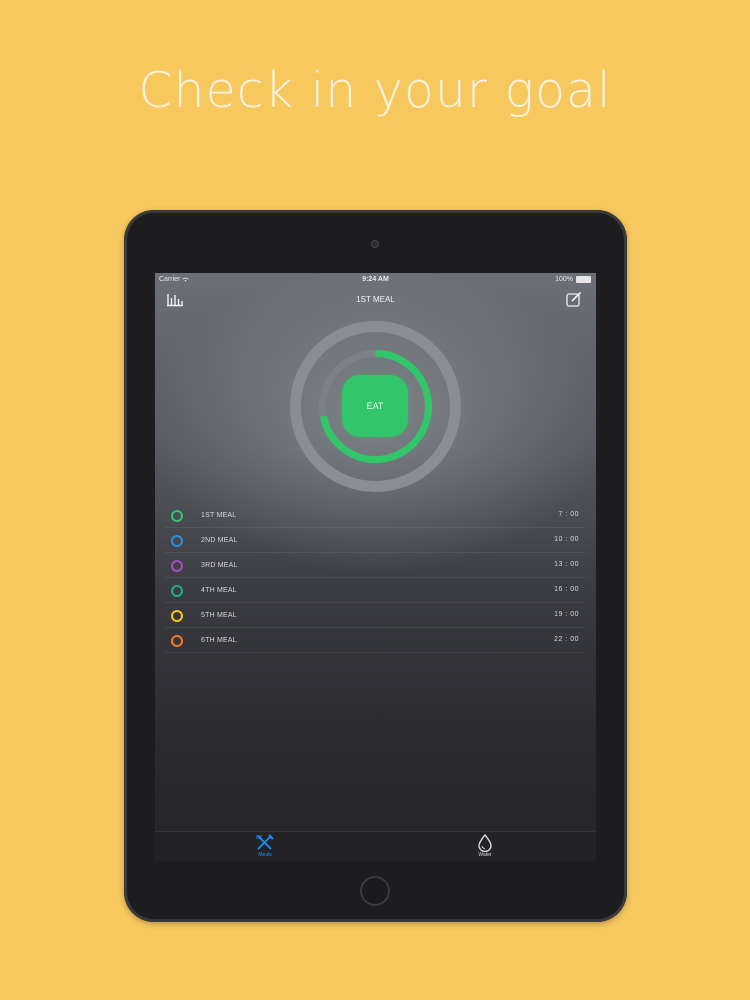 The height and width of the screenshot is (1000, 750). Describe the element at coordinates (485, 855) in the screenshot. I see `tab-water-label: Water` at that location.